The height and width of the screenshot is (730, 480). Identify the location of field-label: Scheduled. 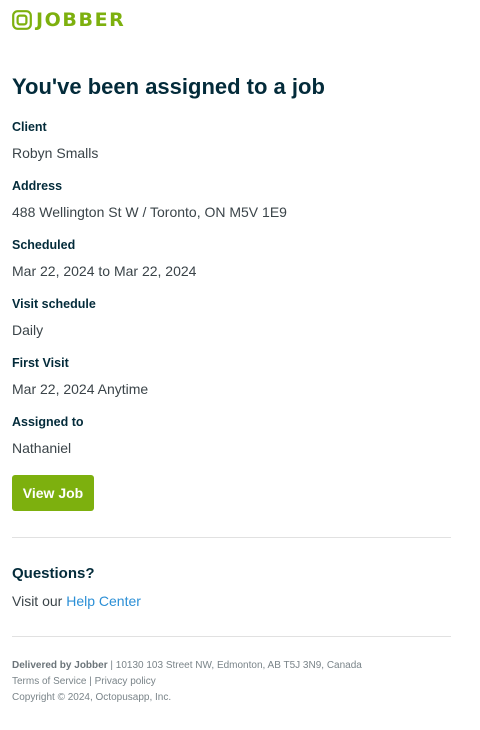
(44, 245).